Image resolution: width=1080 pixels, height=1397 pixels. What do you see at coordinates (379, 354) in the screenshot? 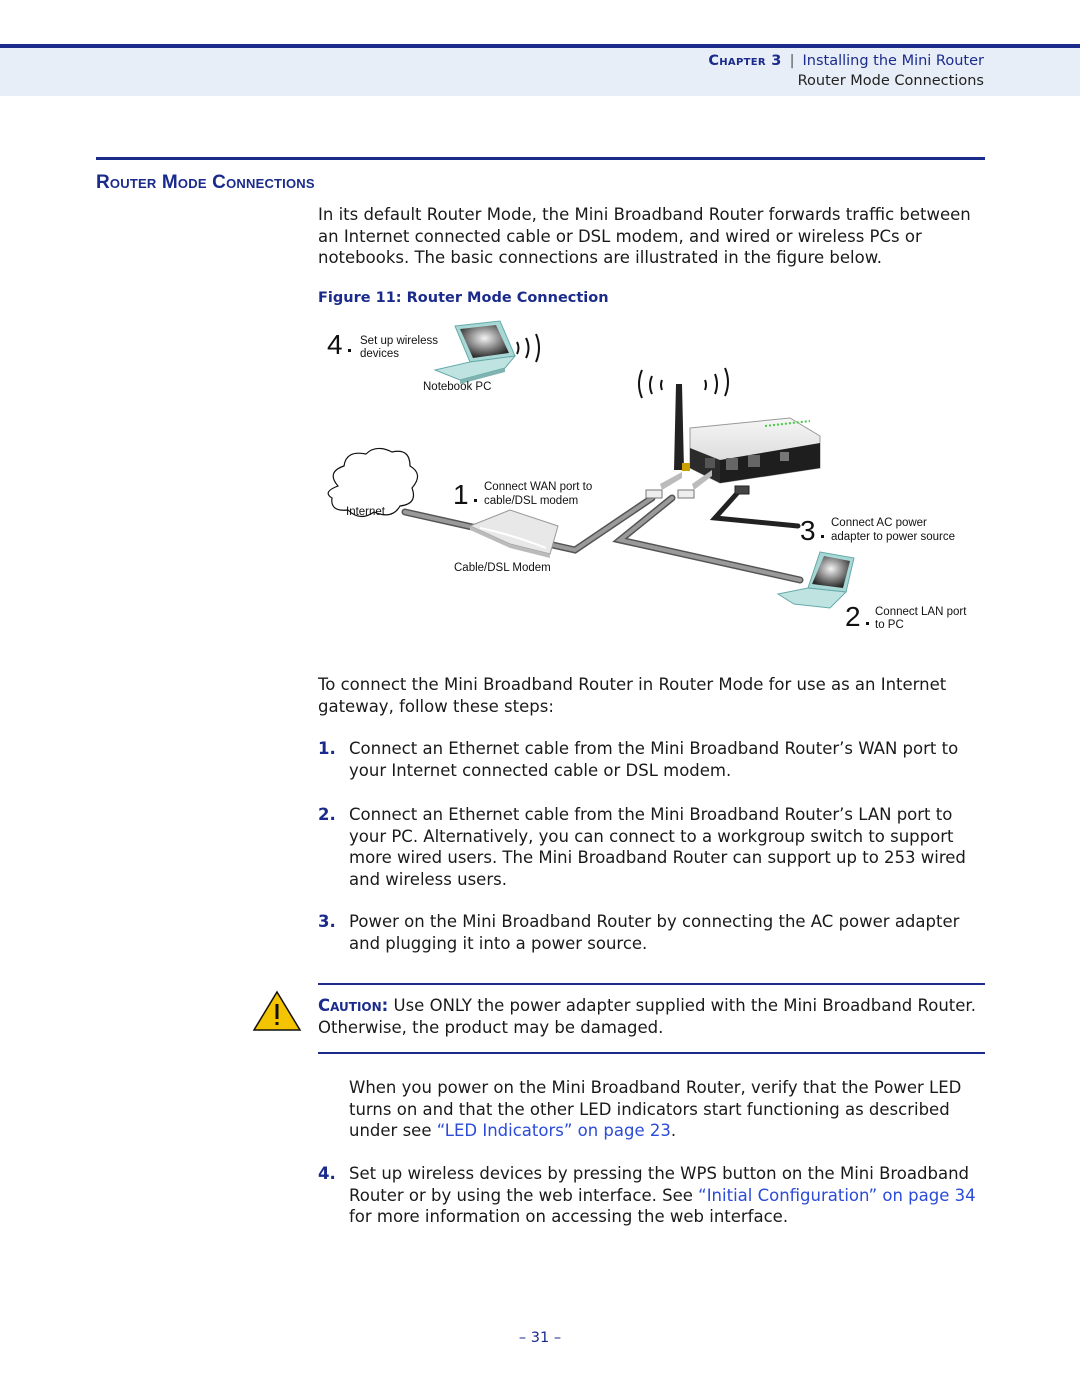
I see `callout-line: devices` at bounding box center [379, 354].